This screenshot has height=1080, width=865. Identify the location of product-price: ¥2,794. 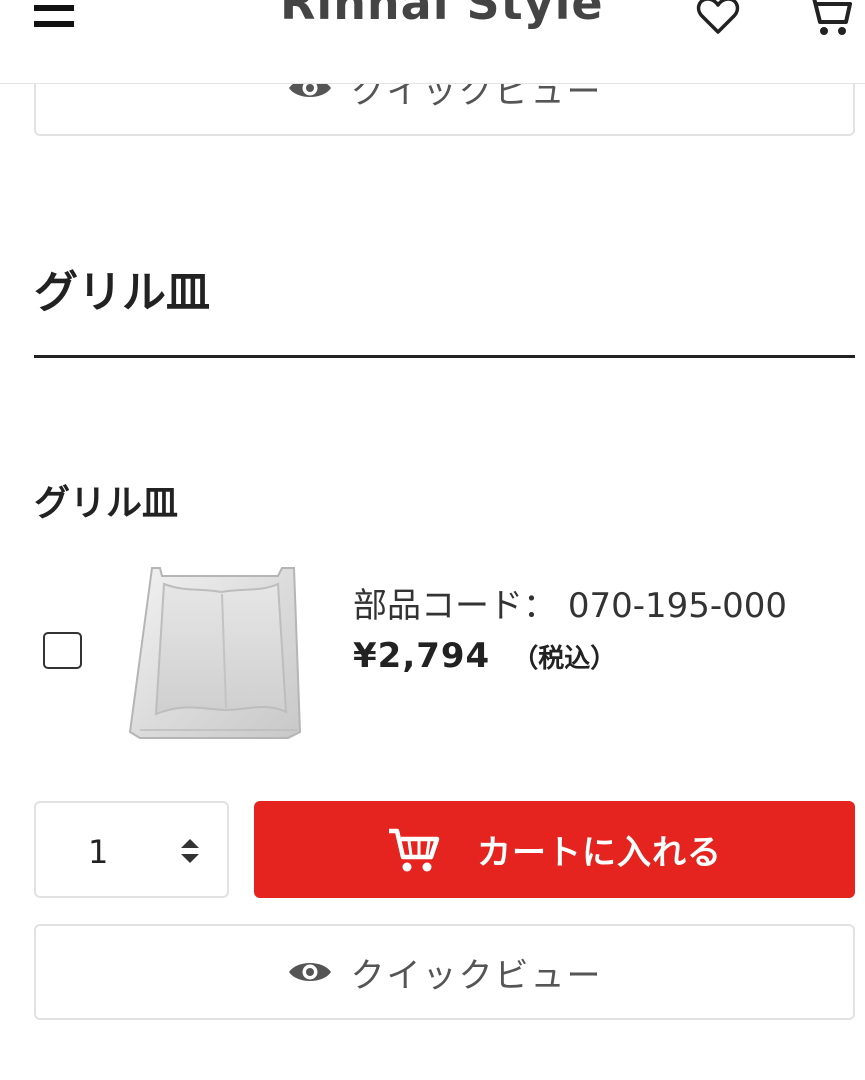
(422, 656).